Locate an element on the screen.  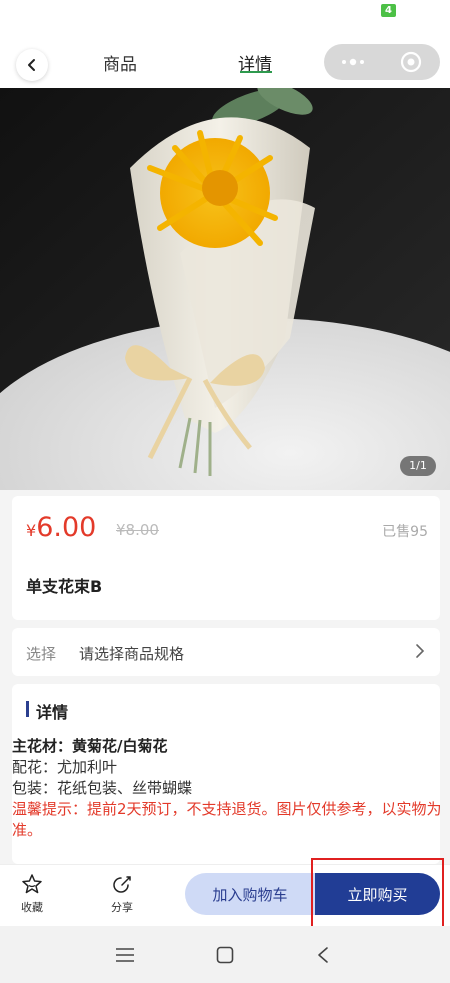
add-to-cart-button: 加入购物车 is located at coordinates (250, 894).